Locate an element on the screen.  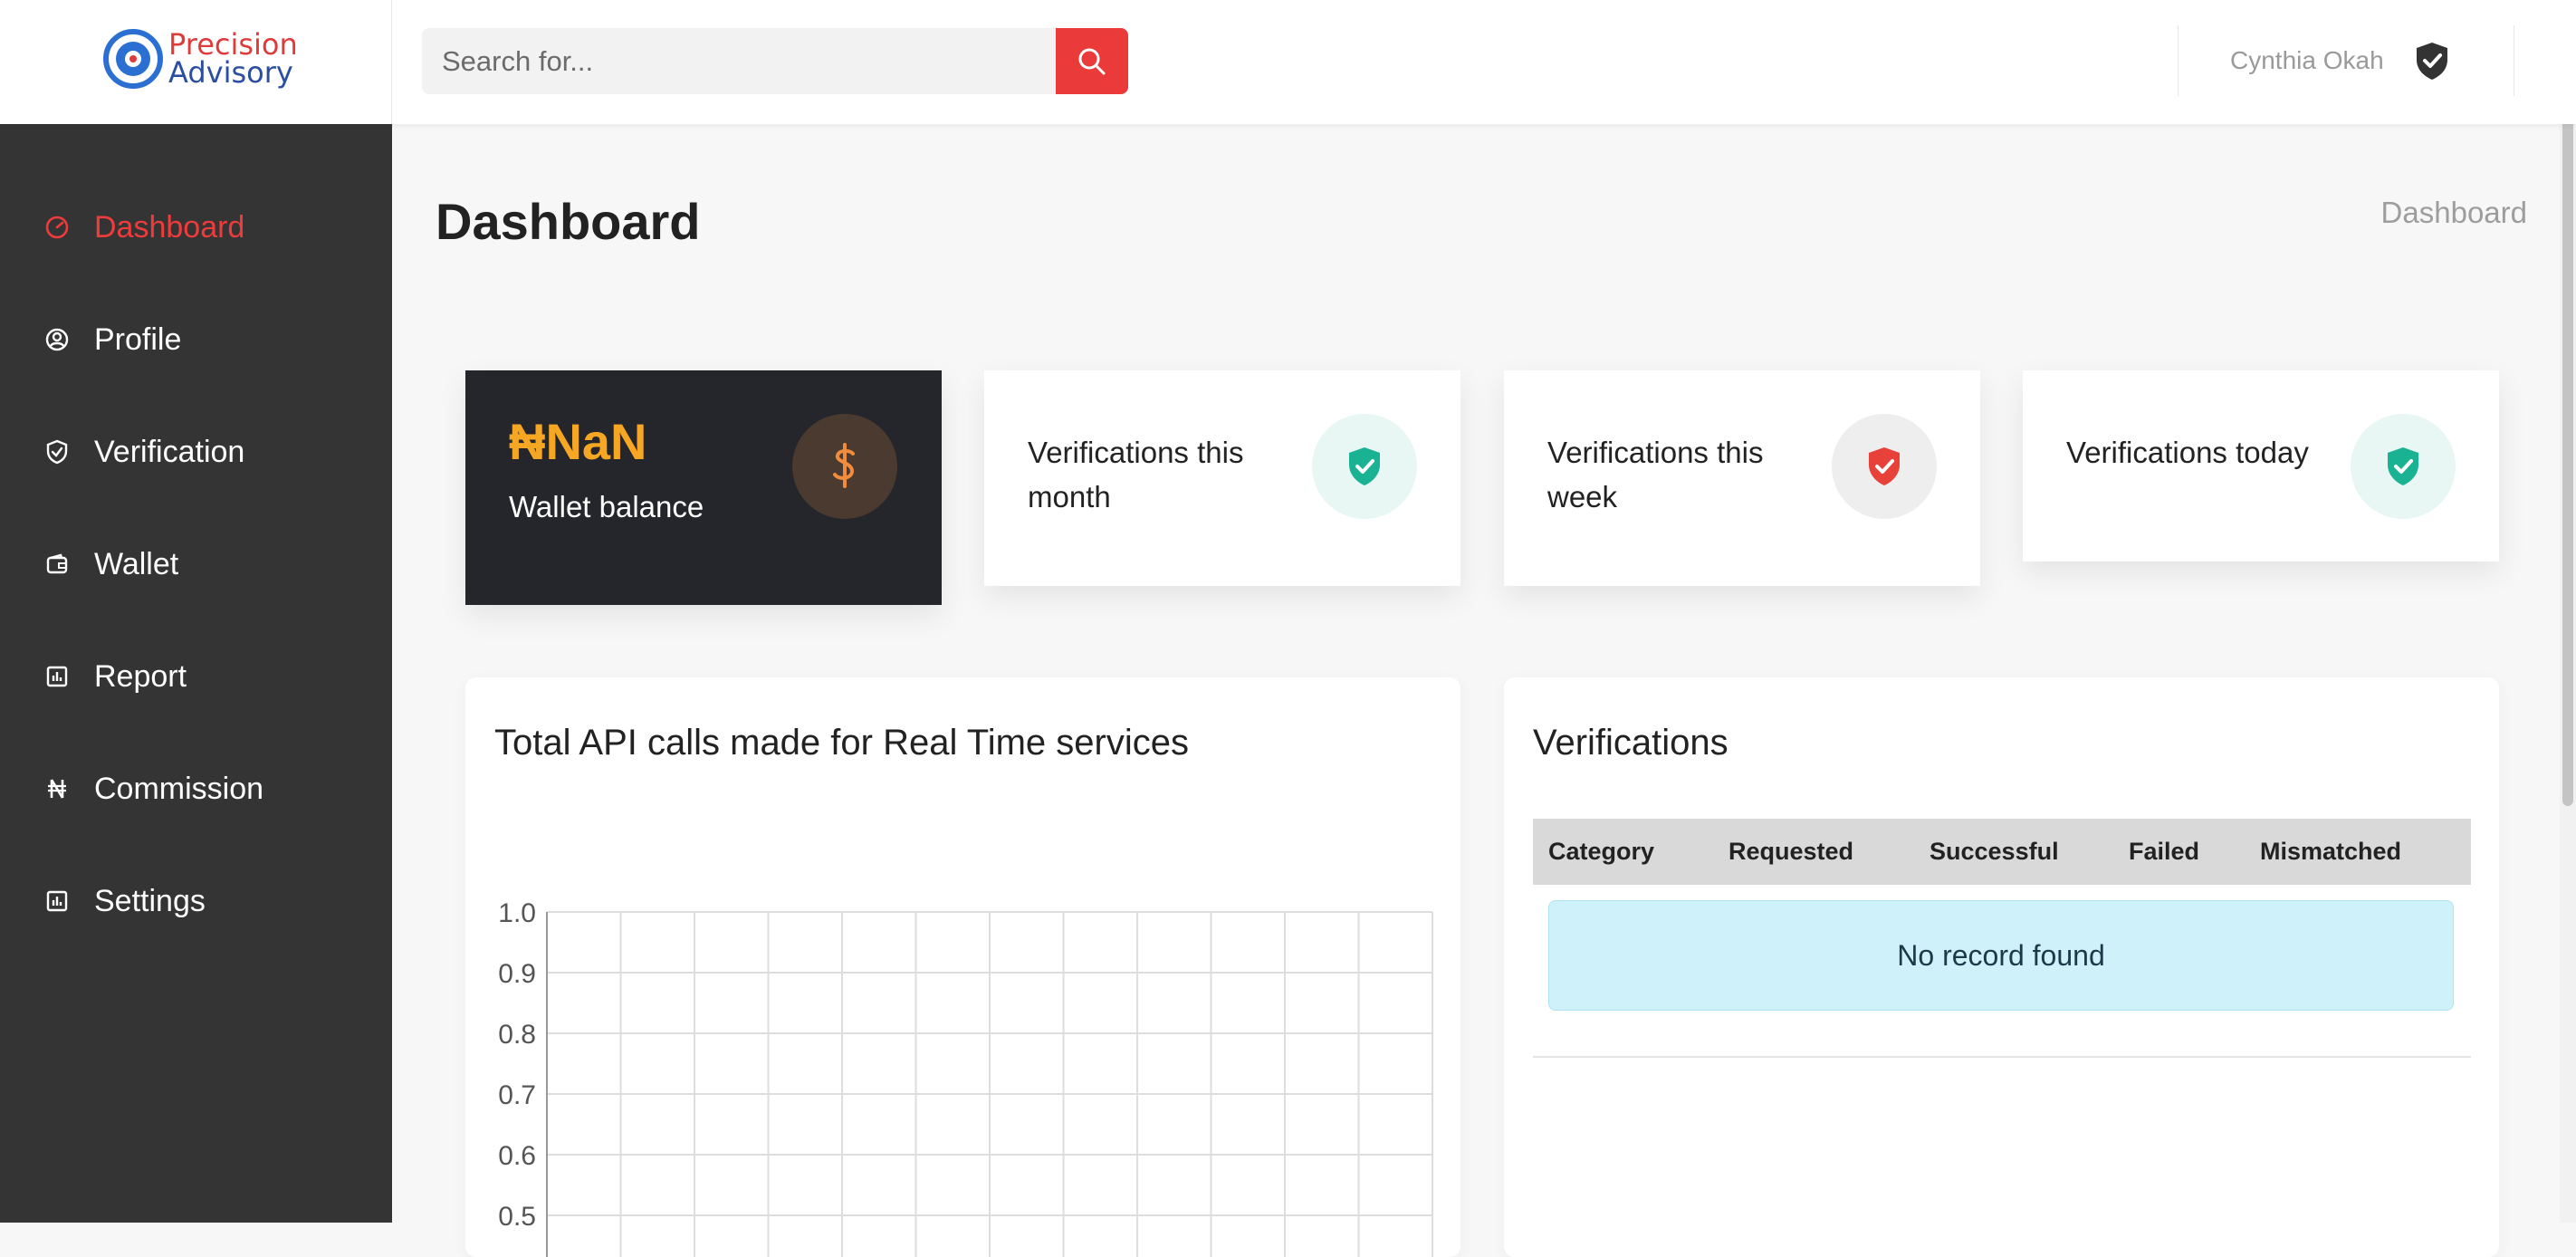
dollar-icon is located at coordinates (844, 466).